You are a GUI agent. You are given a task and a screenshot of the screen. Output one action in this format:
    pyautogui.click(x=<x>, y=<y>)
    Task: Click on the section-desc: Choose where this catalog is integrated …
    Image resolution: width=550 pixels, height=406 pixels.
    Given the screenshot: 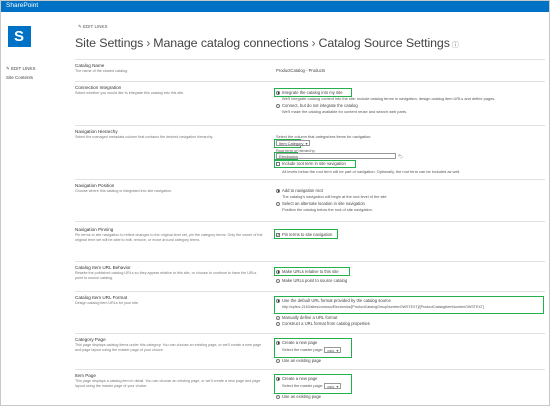 What is the action you would take?
    pyautogui.click(x=124, y=191)
    